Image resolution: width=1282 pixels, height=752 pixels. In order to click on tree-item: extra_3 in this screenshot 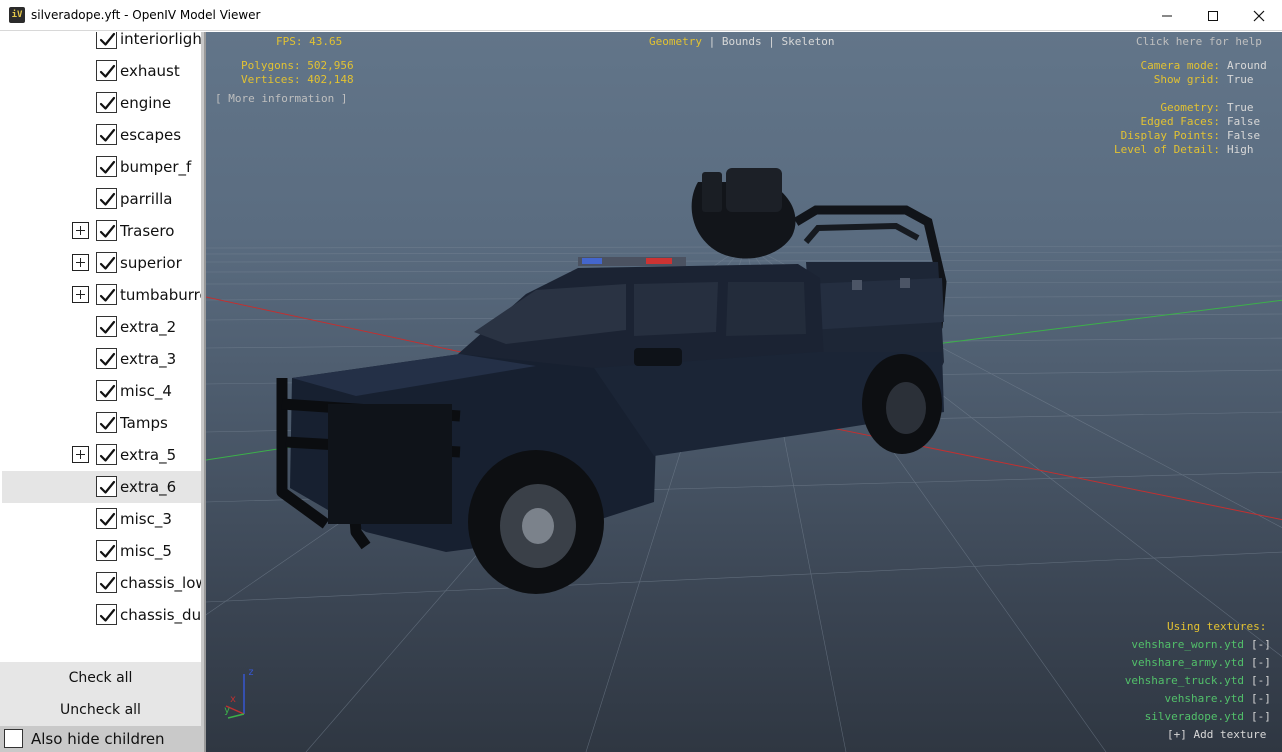, I will do `click(101, 359)`.